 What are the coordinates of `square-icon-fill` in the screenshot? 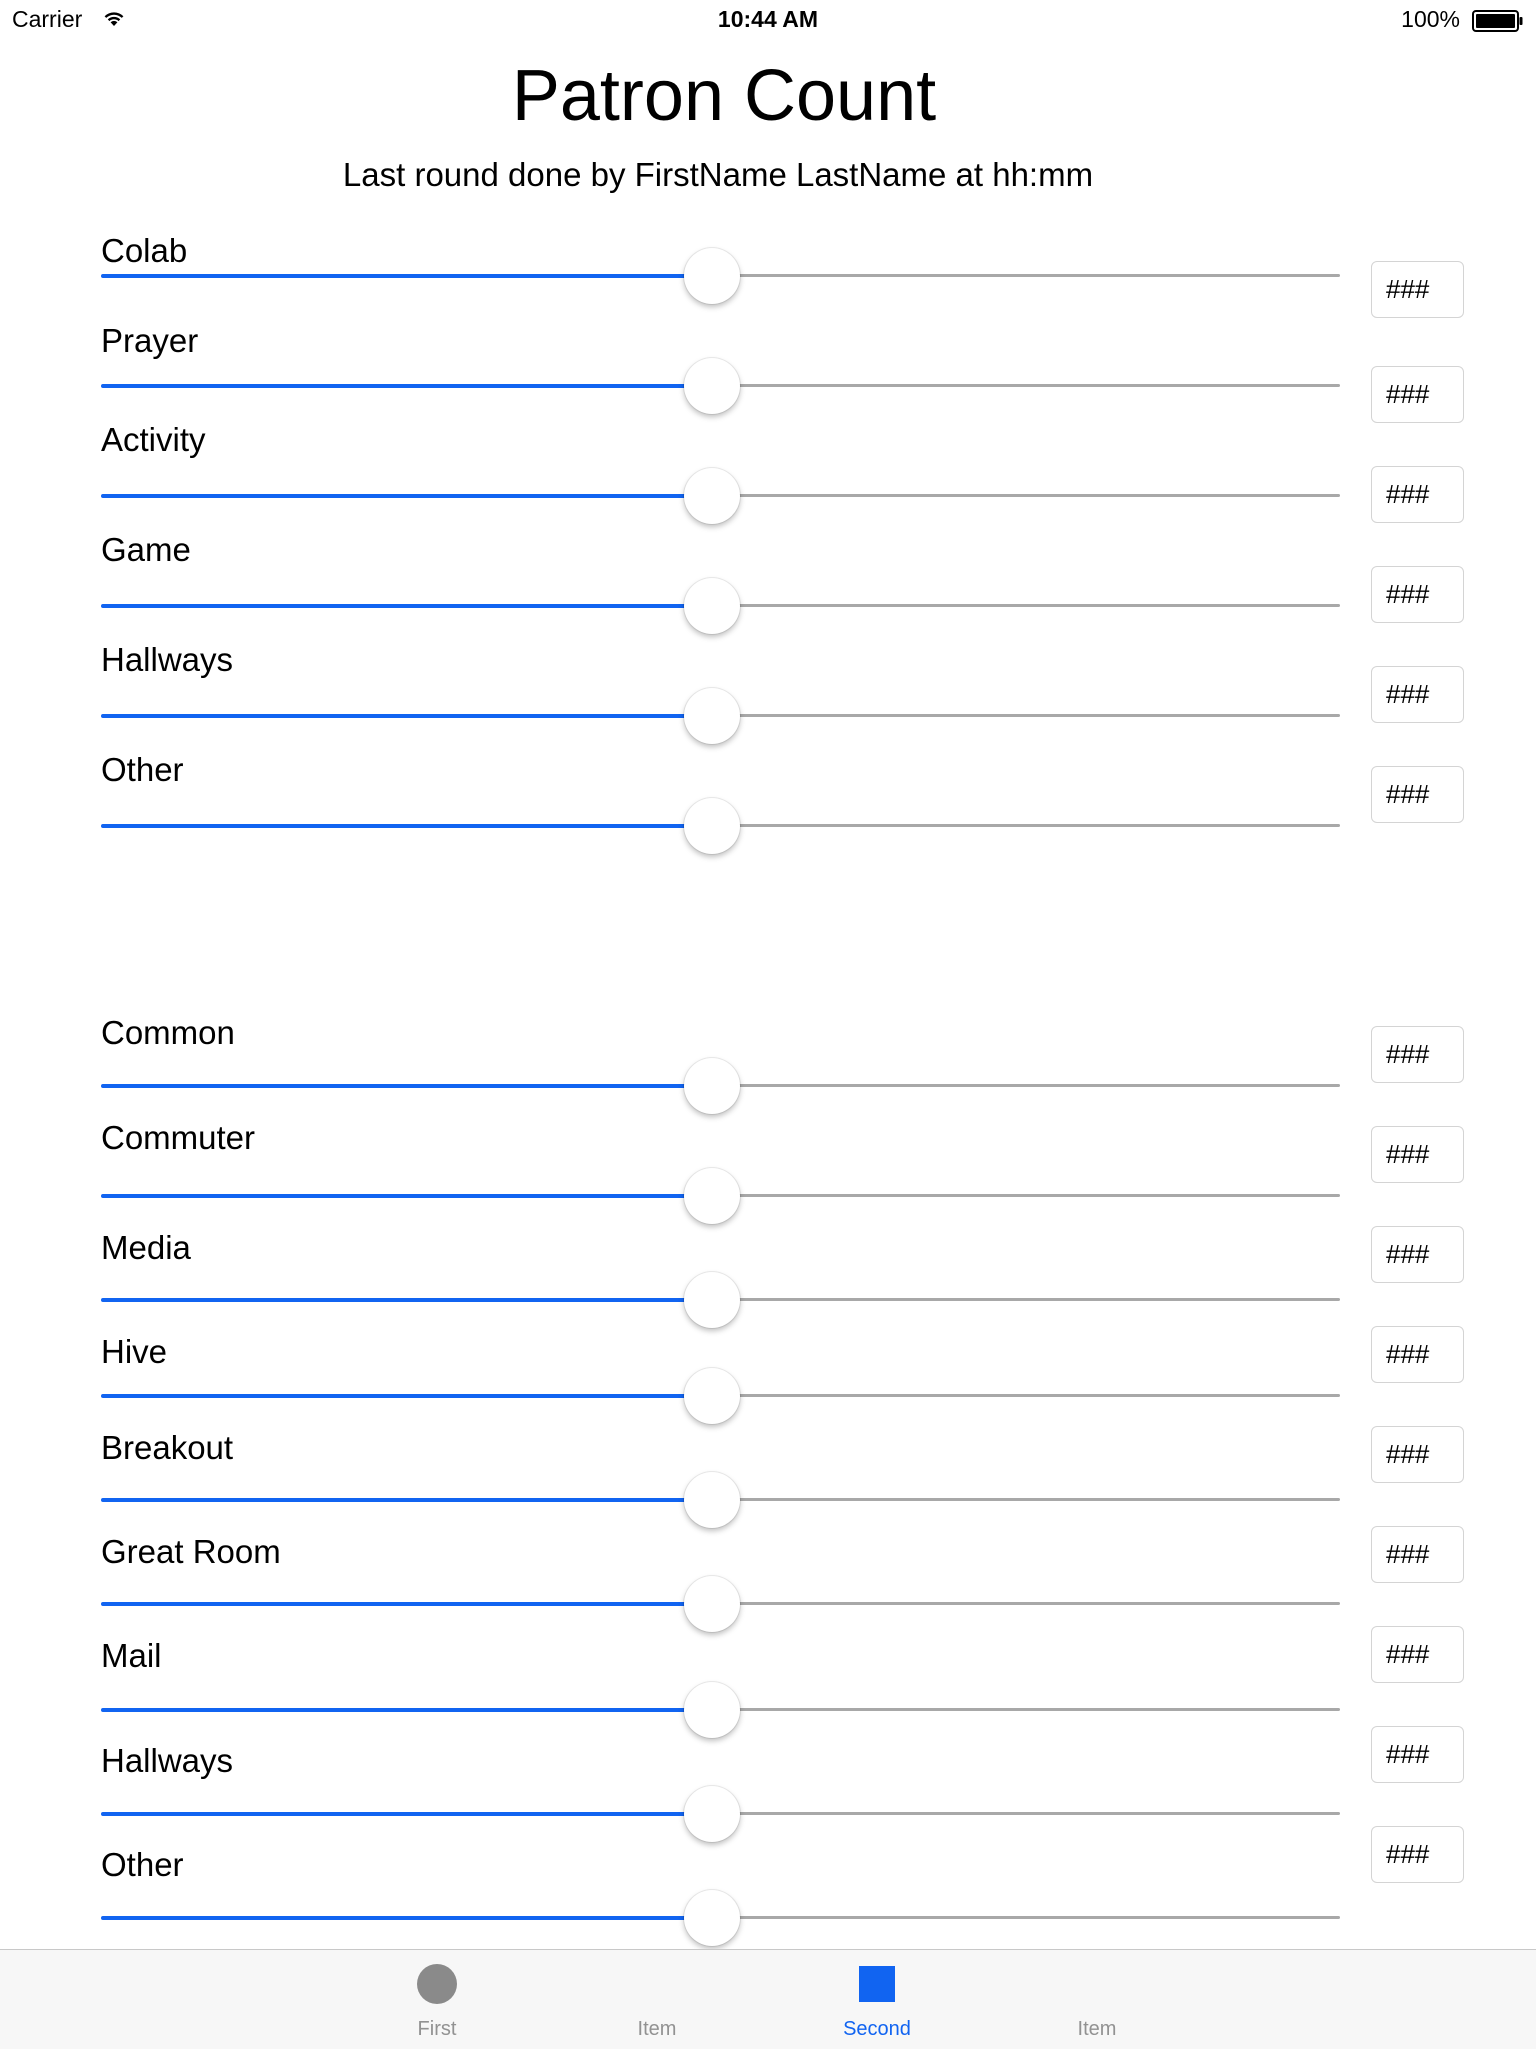 It's located at (877, 1984).